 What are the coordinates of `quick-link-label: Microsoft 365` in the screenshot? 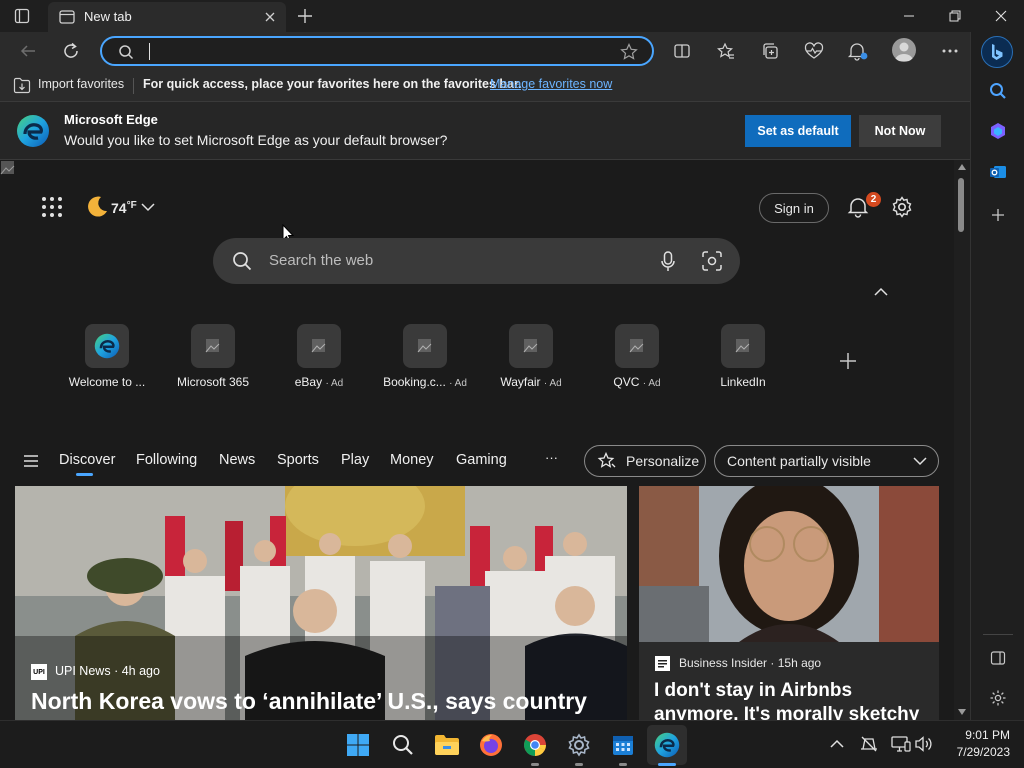 It's located at (213, 382).